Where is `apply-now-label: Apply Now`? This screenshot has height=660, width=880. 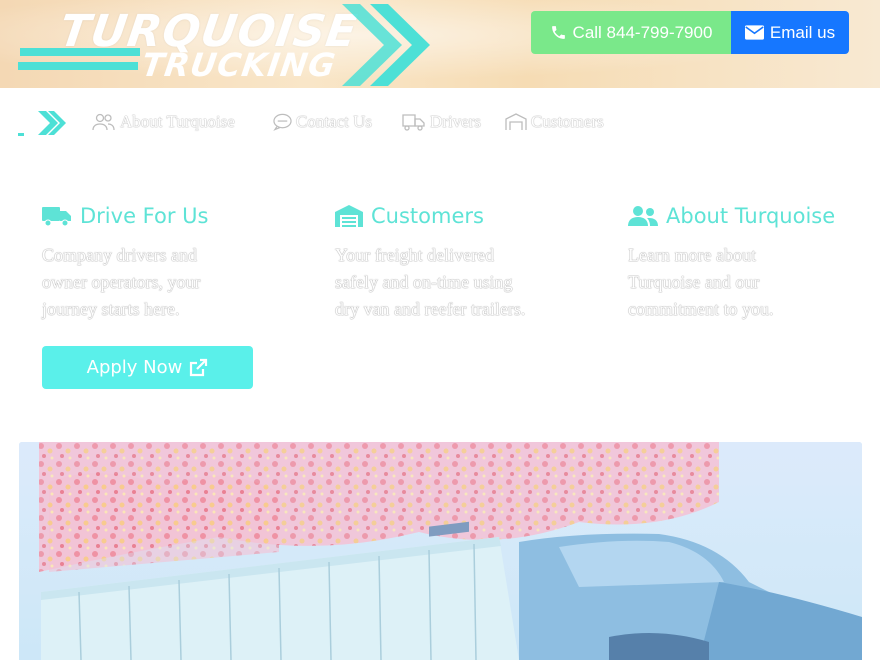 apply-now-label: Apply Now is located at coordinates (134, 367).